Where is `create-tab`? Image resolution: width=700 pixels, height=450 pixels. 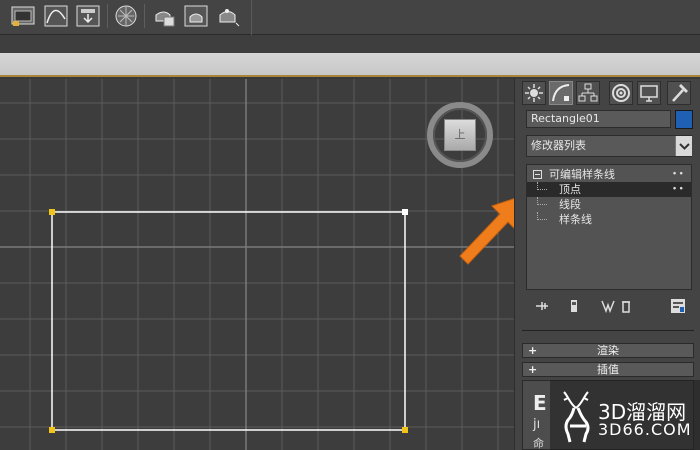
create-tab is located at coordinates (534, 93).